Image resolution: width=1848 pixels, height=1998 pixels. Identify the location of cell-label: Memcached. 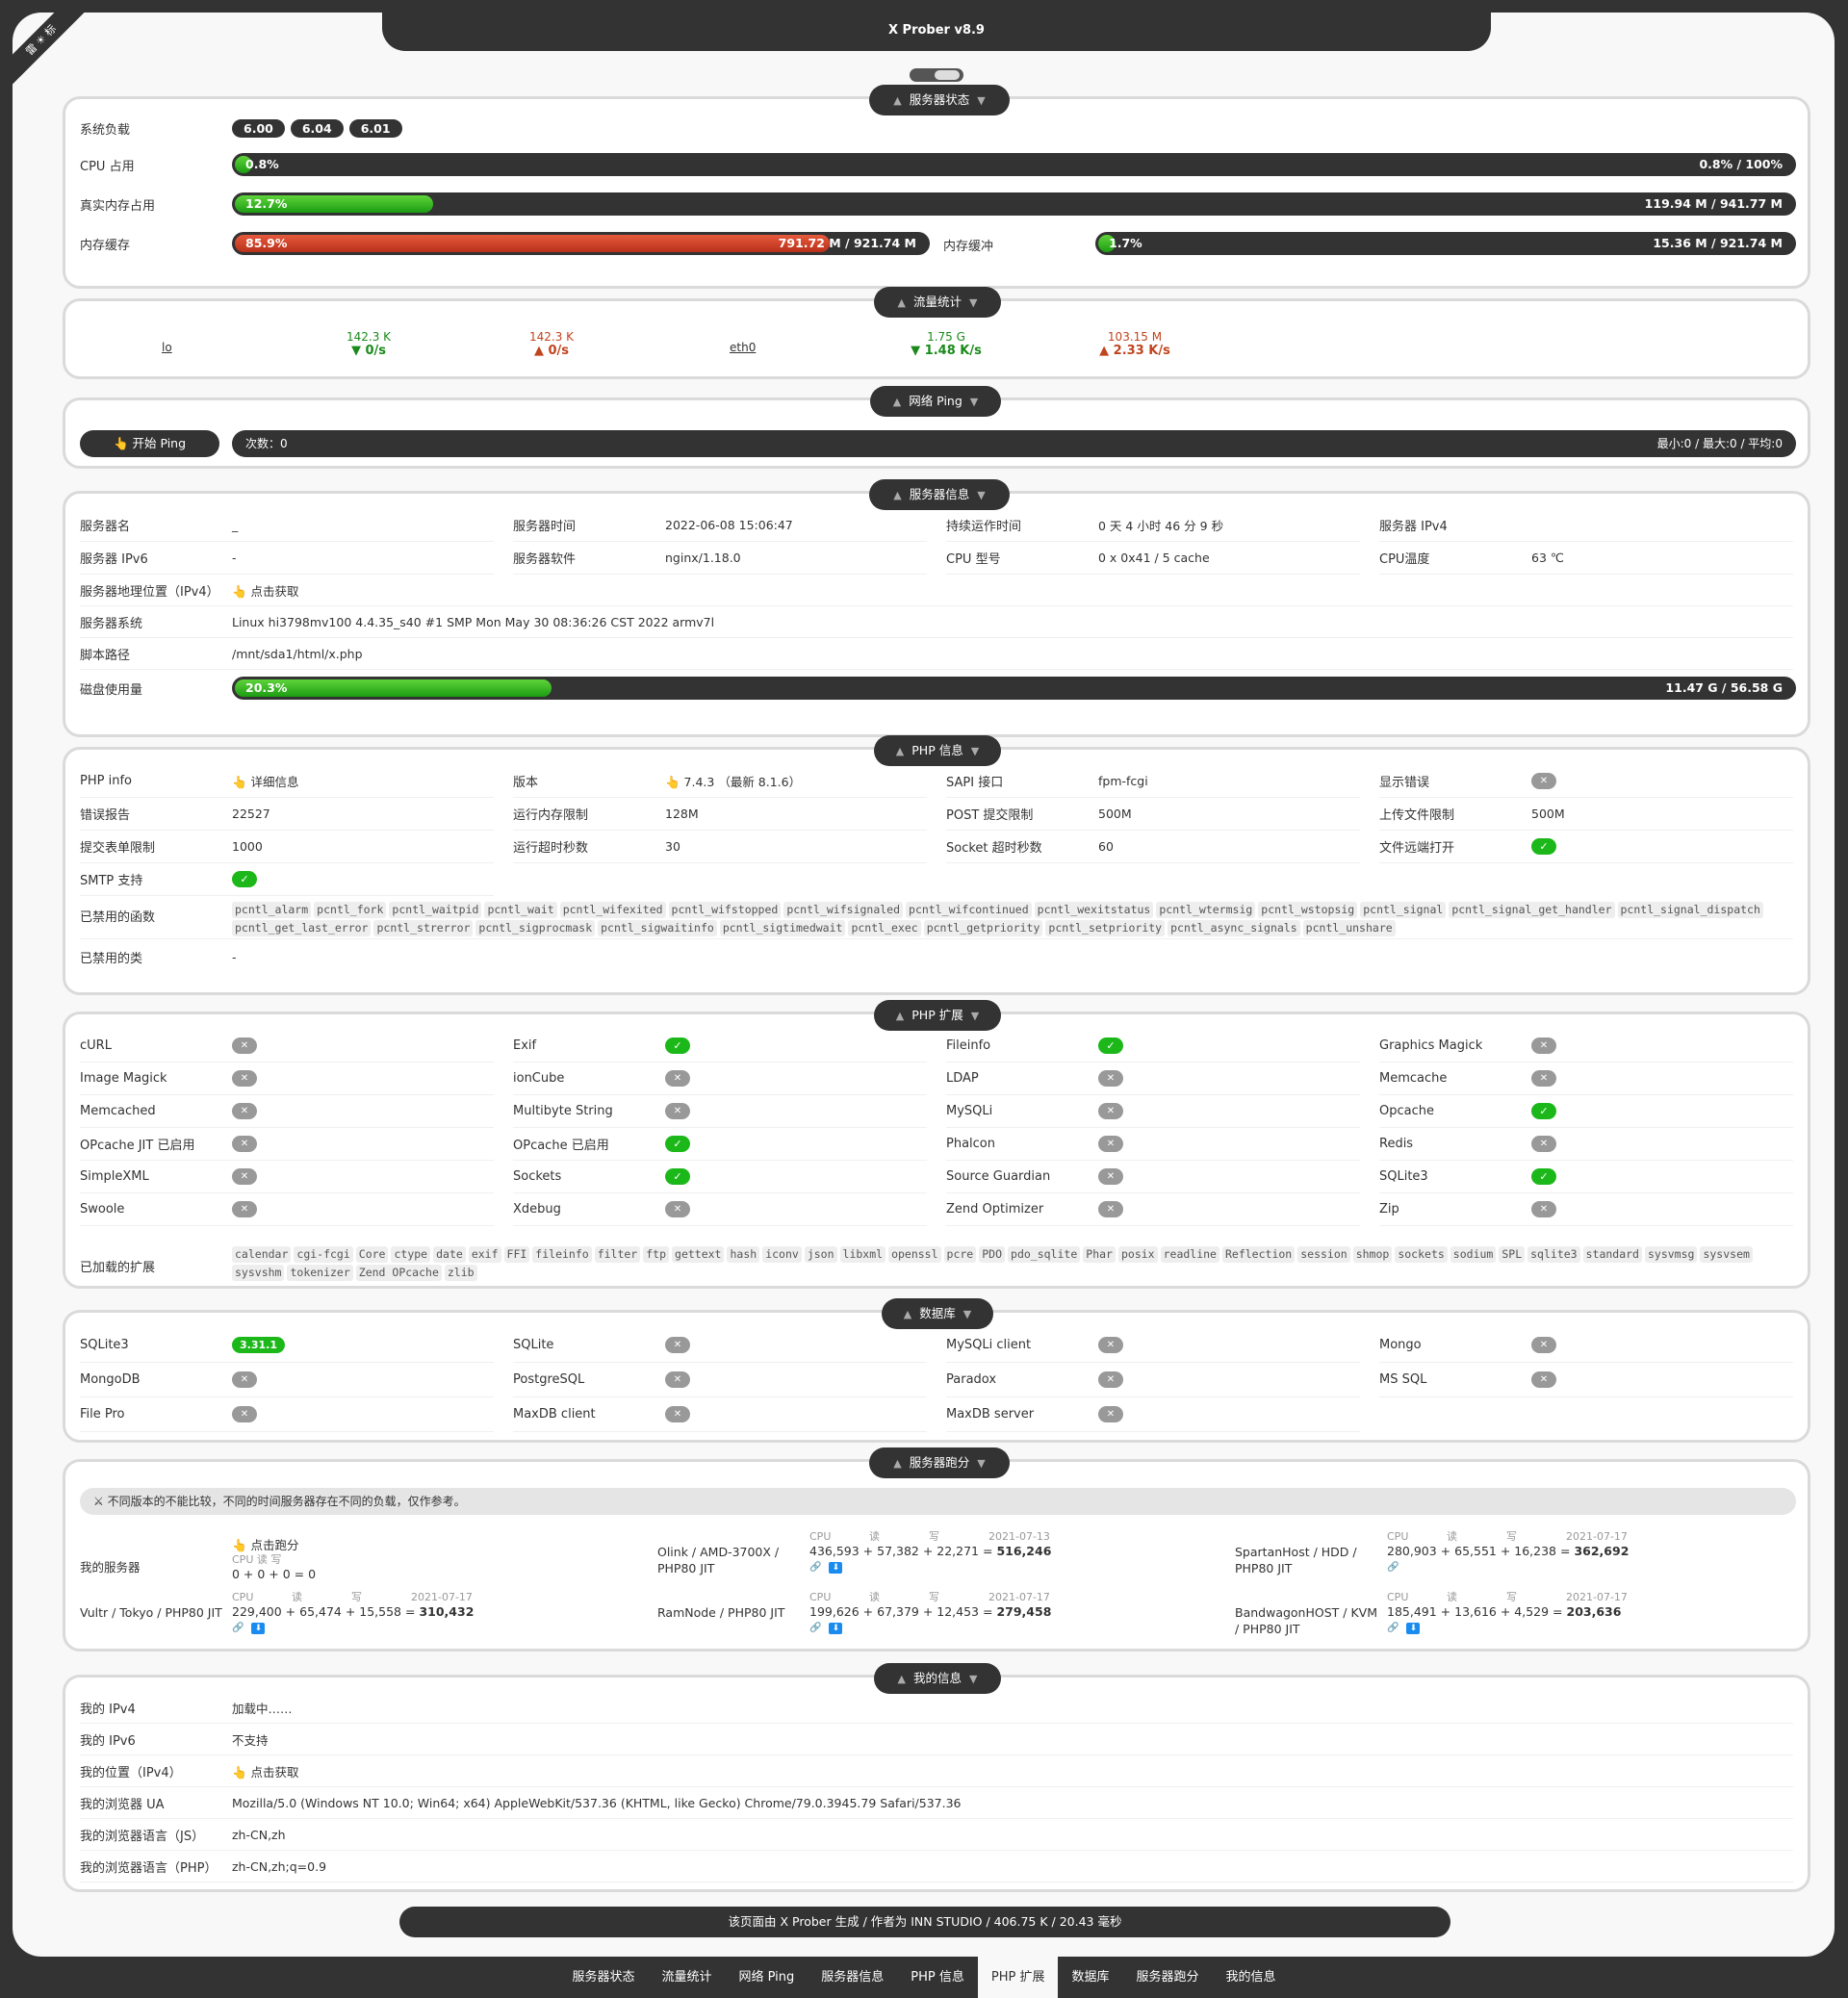
(118, 1111).